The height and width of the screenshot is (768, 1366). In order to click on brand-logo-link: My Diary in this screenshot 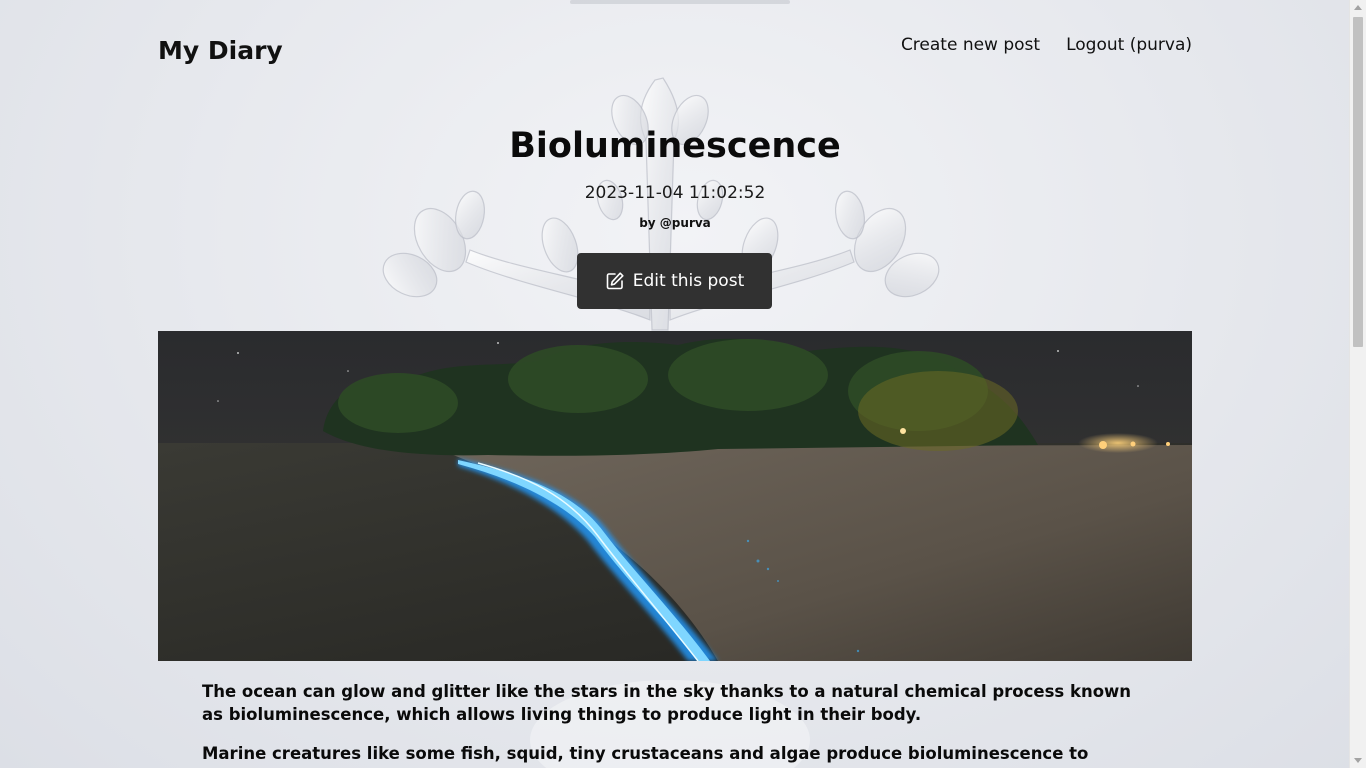, I will do `click(220, 50)`.